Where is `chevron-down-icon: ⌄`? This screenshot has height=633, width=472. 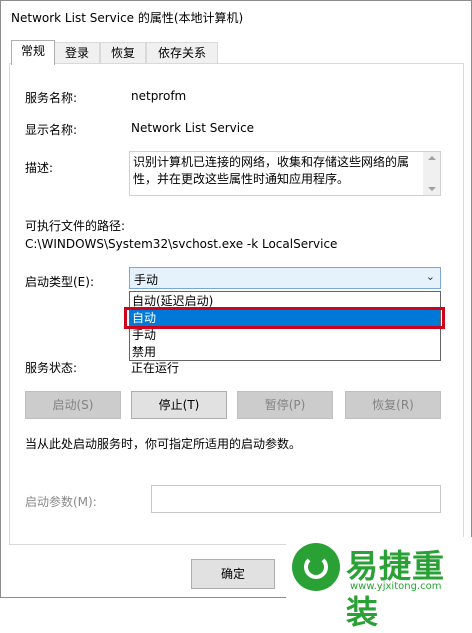 chevron-down-icon: ⌄ is located at coordinates (430, 276).